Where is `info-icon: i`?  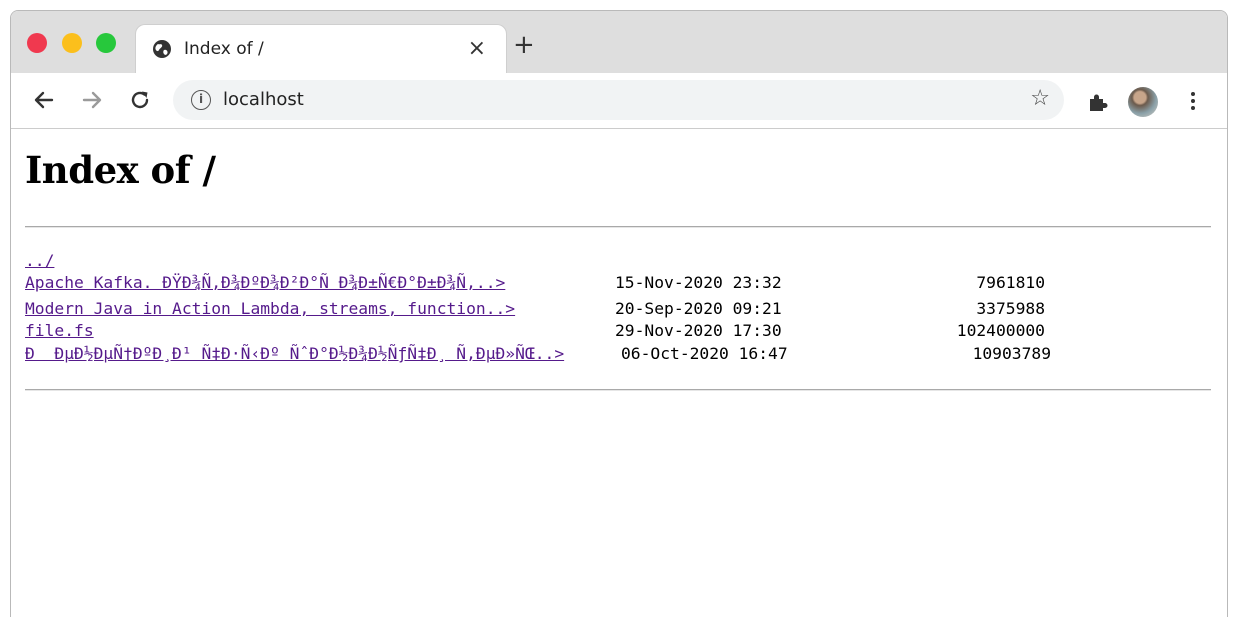
info-icon: i is located at coordinates (201, 100).